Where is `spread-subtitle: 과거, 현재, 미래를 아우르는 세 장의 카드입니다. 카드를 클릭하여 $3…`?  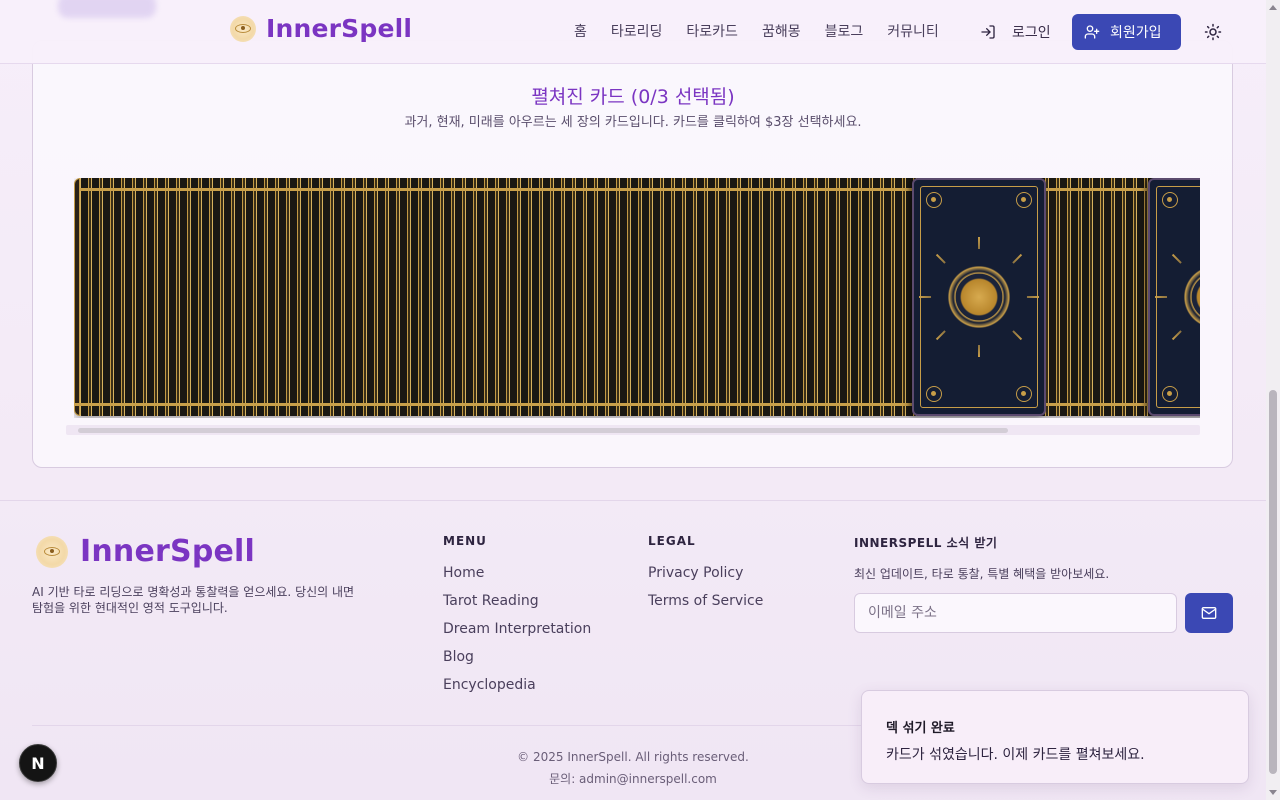
spread-subtitle: 과거, 현재, 미래를 아우르는 세 장의 카드입니다. 카드를 클릭하여 $3… is located at coordinates (633, 122).